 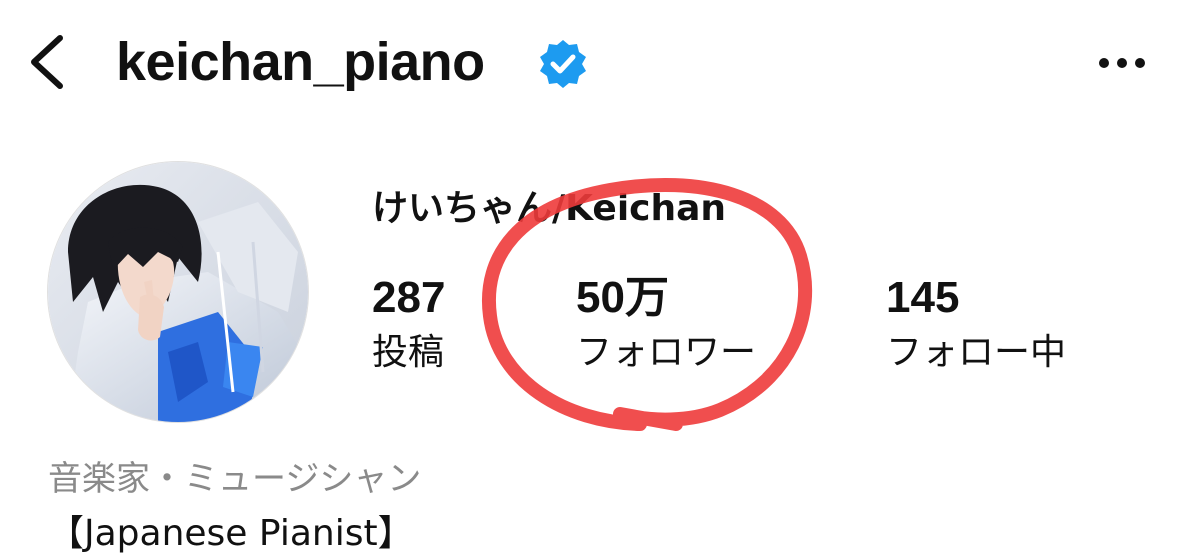 I want to click on display-name: けいちゃん/Keichan, so click(x=549, y=208).